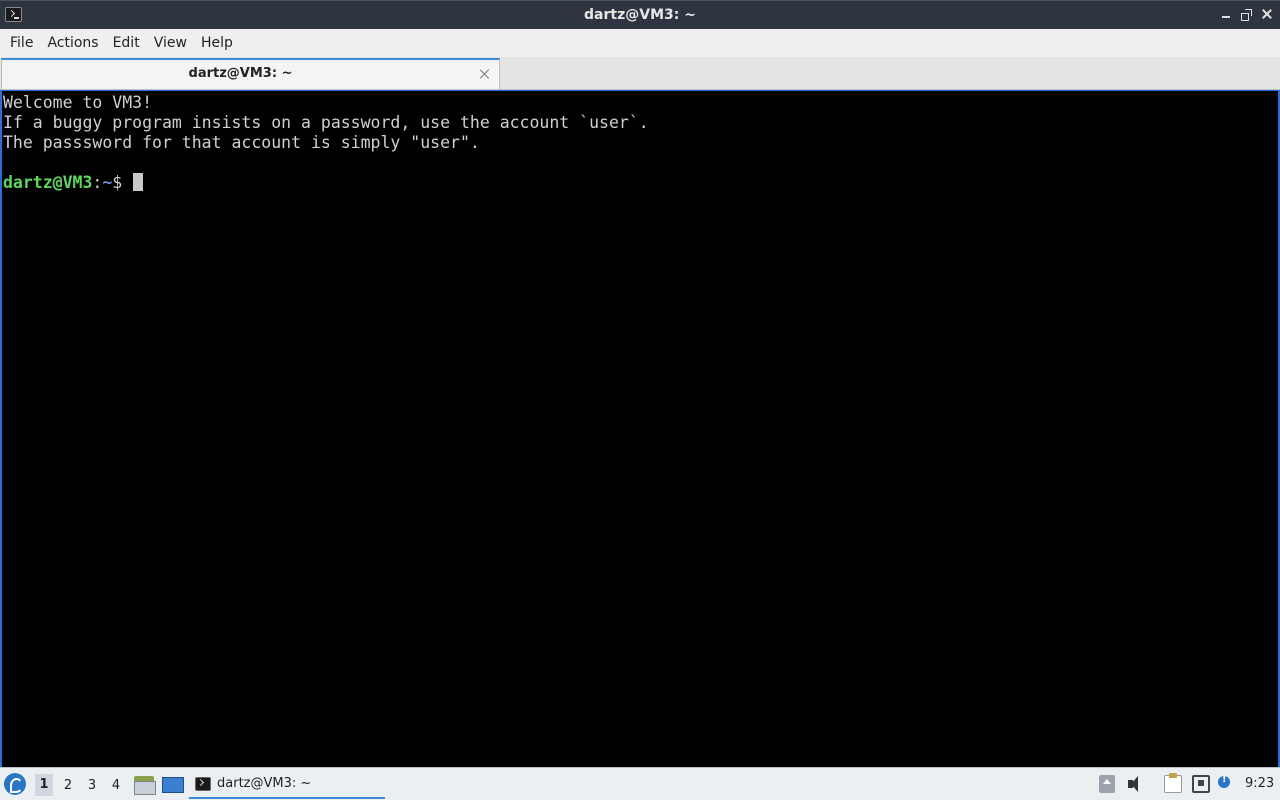  What do you see at coordinates (126, 43) in the screenshot?
I see `menu-edit: Edit` at bounding box center [126, 43].